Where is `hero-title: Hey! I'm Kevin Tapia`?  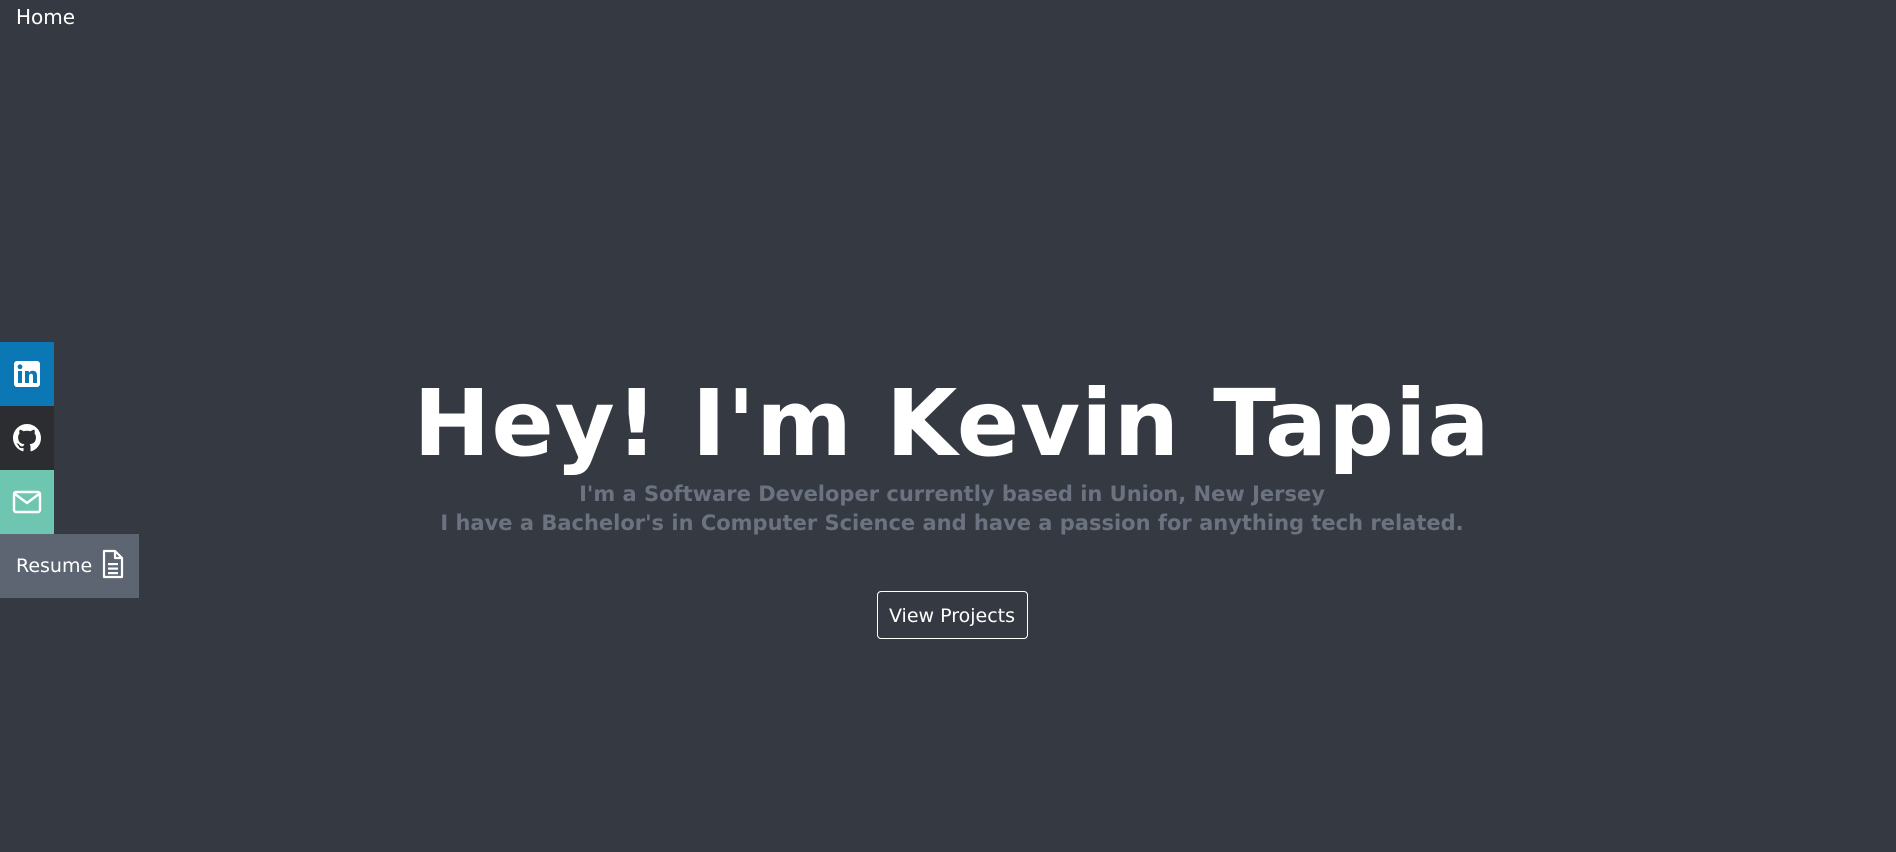 hero-title: Hey! I'm Kevin Tapia is located at coordinates (952, 423).